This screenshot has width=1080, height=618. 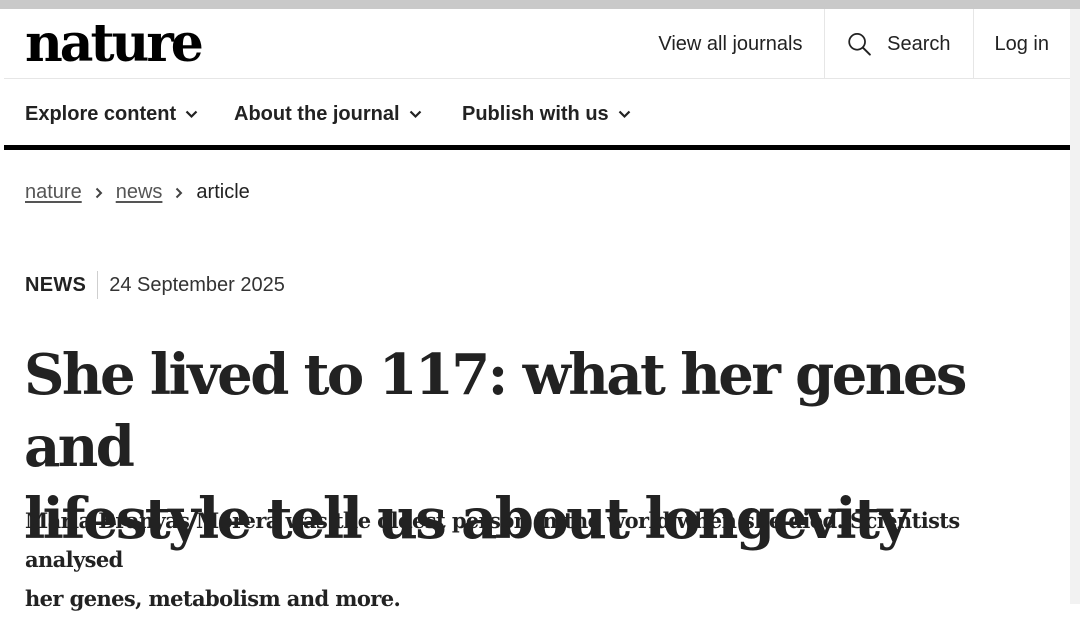 I want to click on view-all-journals-link: View all journals, so click(x=740, y=44).